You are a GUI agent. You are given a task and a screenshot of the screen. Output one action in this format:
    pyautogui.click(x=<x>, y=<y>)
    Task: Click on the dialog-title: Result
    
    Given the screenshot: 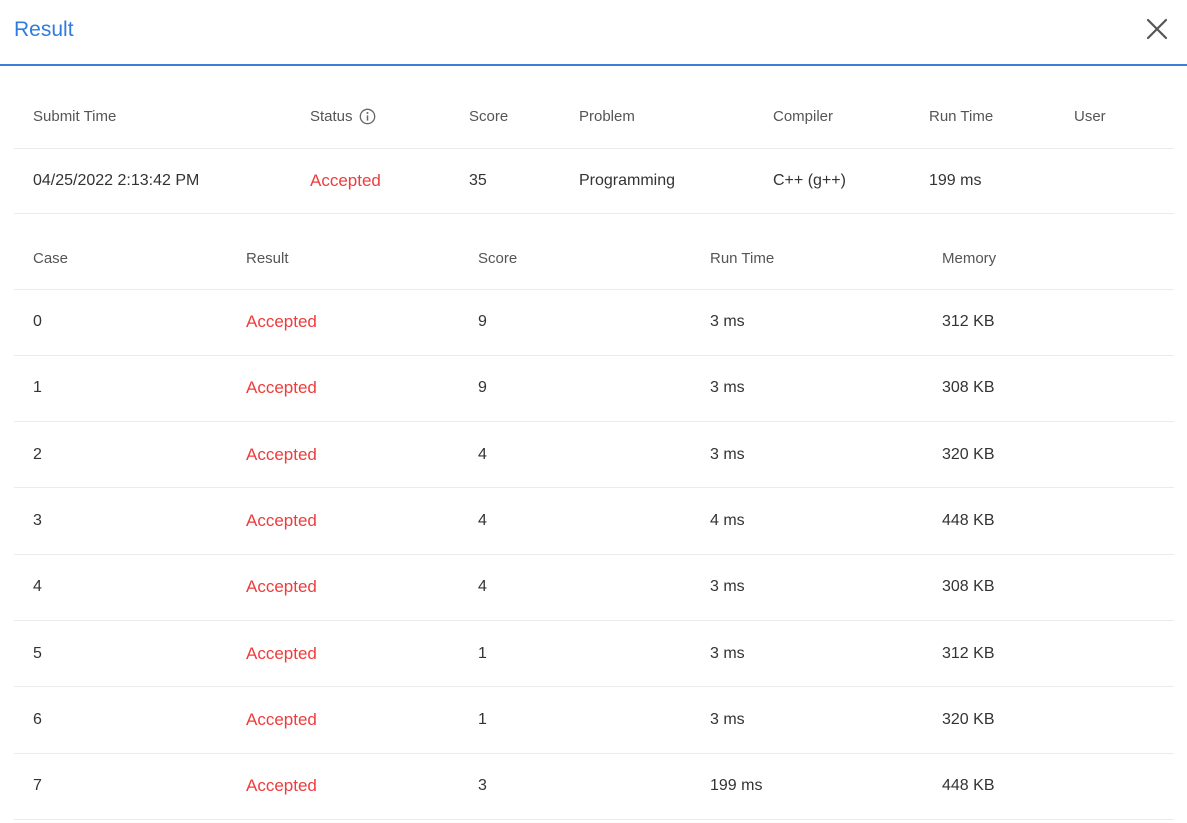 What is the action you would take?
    pyautogui.click(x=44, y=29)
    